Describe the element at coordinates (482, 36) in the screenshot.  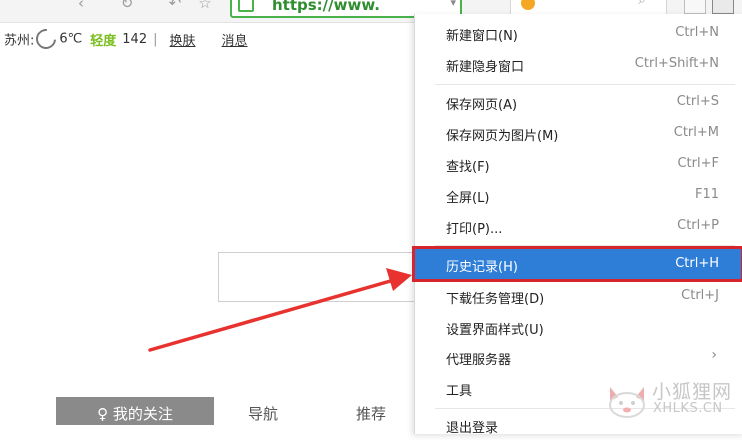
I see `menu-item-label: 新建窗口(N)` at that location.